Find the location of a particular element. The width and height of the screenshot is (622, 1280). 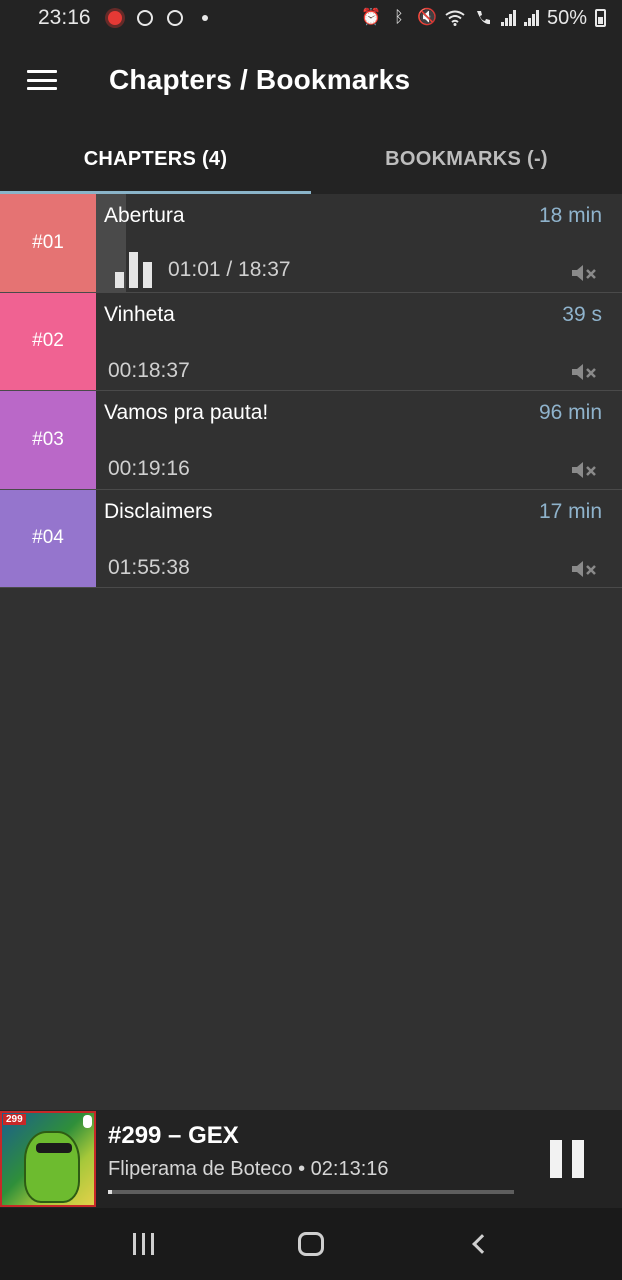

menu-button is located at coordinates (42, 80).